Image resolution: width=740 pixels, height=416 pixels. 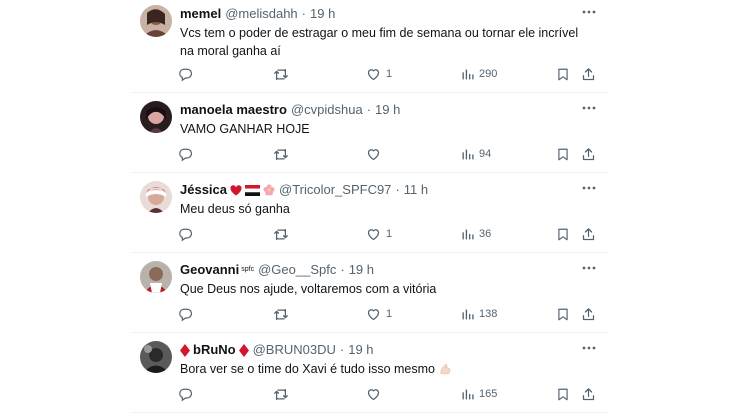 What do you see at coordinates (416, 190) in the screenshot?
I see `timestamp: 11 h` at bounding box center [416, 190].